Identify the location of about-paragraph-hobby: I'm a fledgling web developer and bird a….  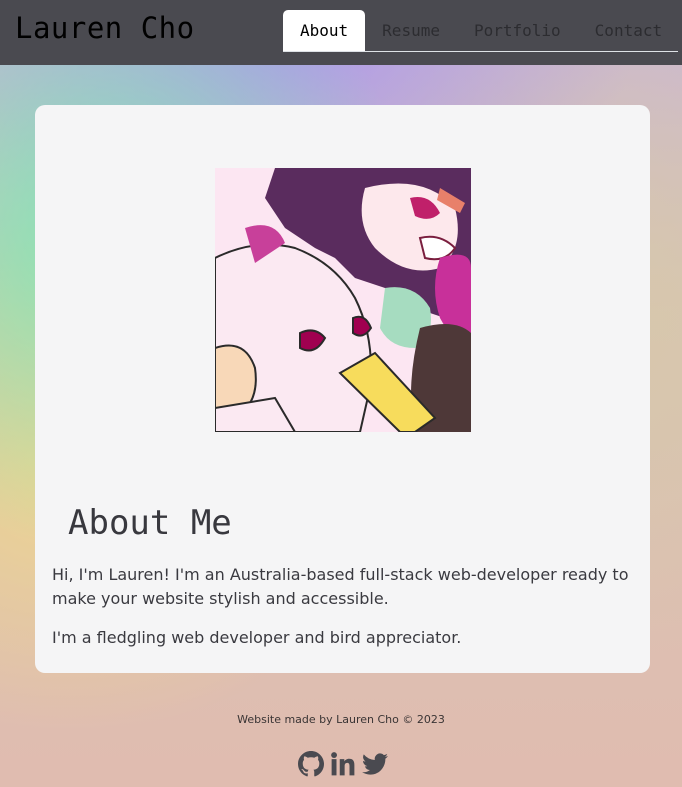
(257, 637).